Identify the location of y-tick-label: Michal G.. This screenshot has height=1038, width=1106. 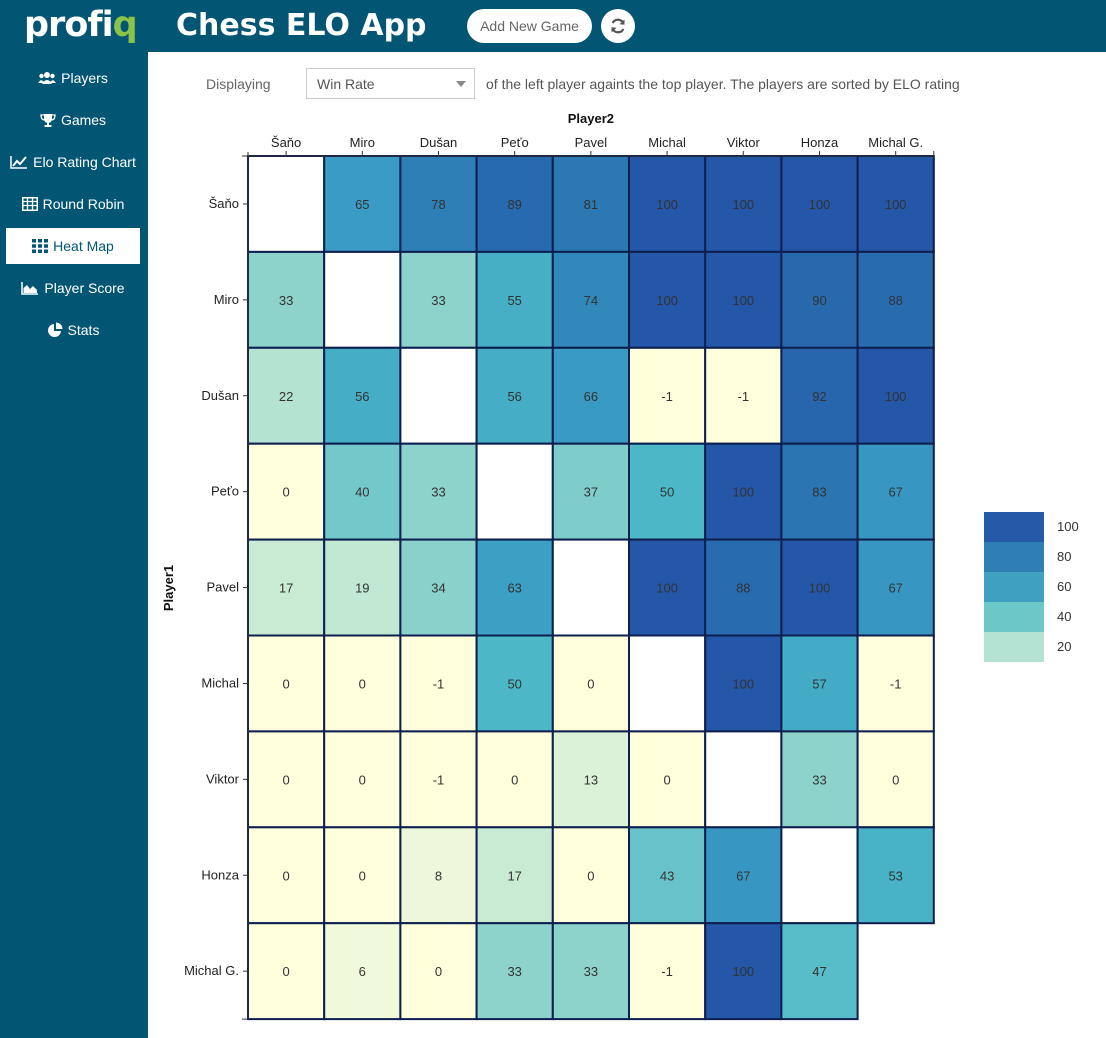
(211, 970).